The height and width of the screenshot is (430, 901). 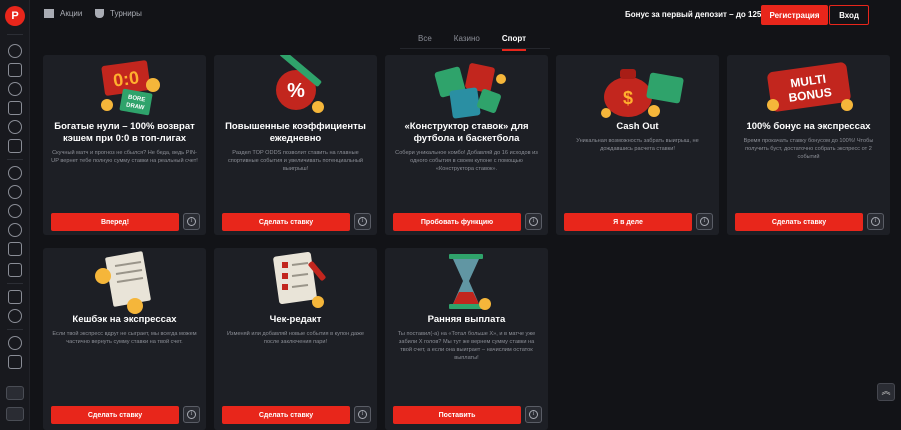 I want to click on target-icon, so click(x=15, y=211).